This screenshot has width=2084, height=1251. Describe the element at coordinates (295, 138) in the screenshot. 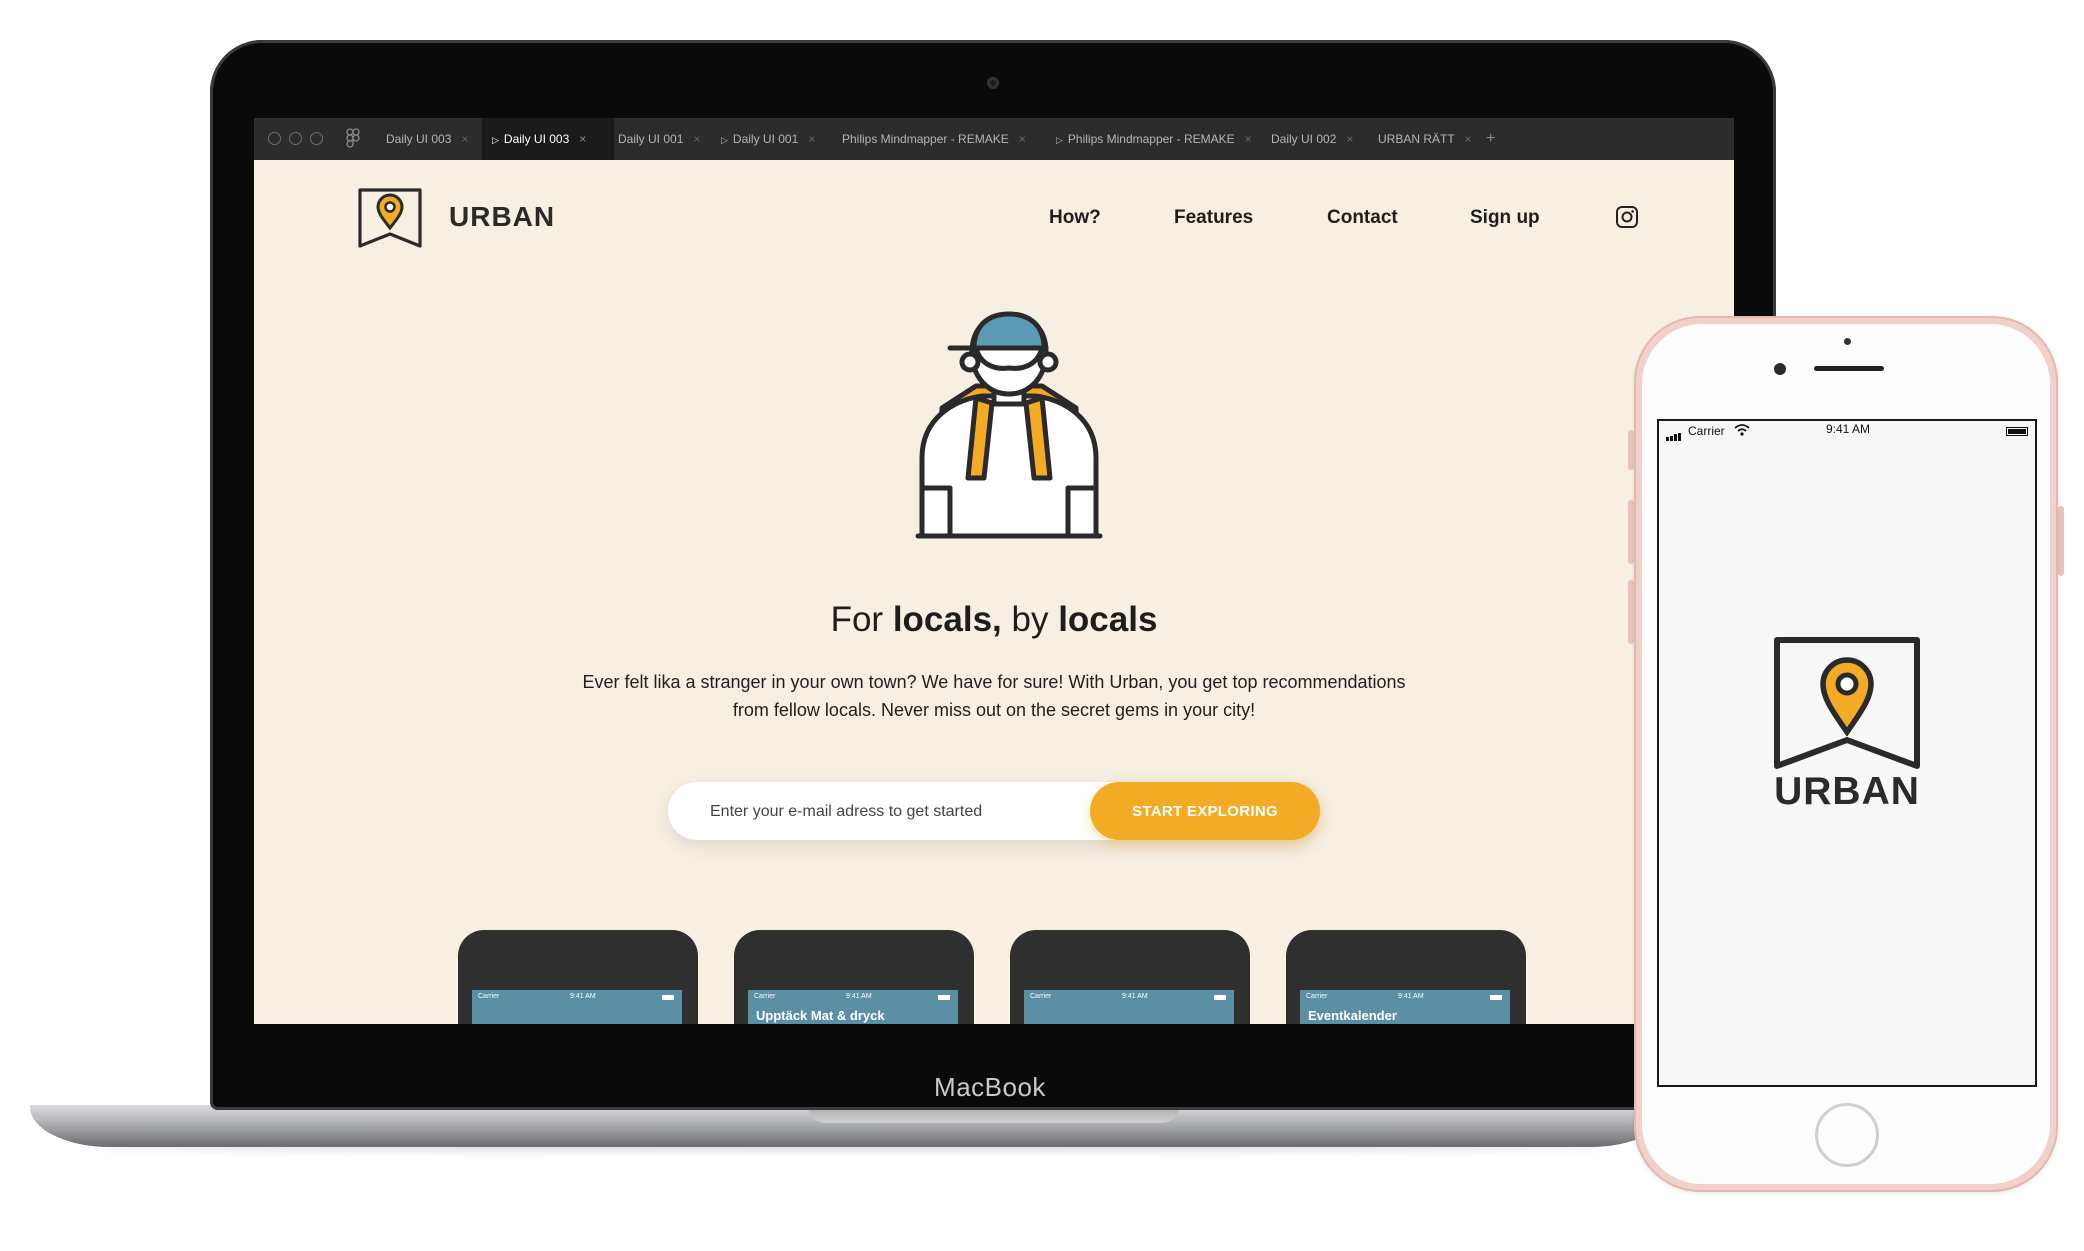

I see `minimize-window-button` at that location.